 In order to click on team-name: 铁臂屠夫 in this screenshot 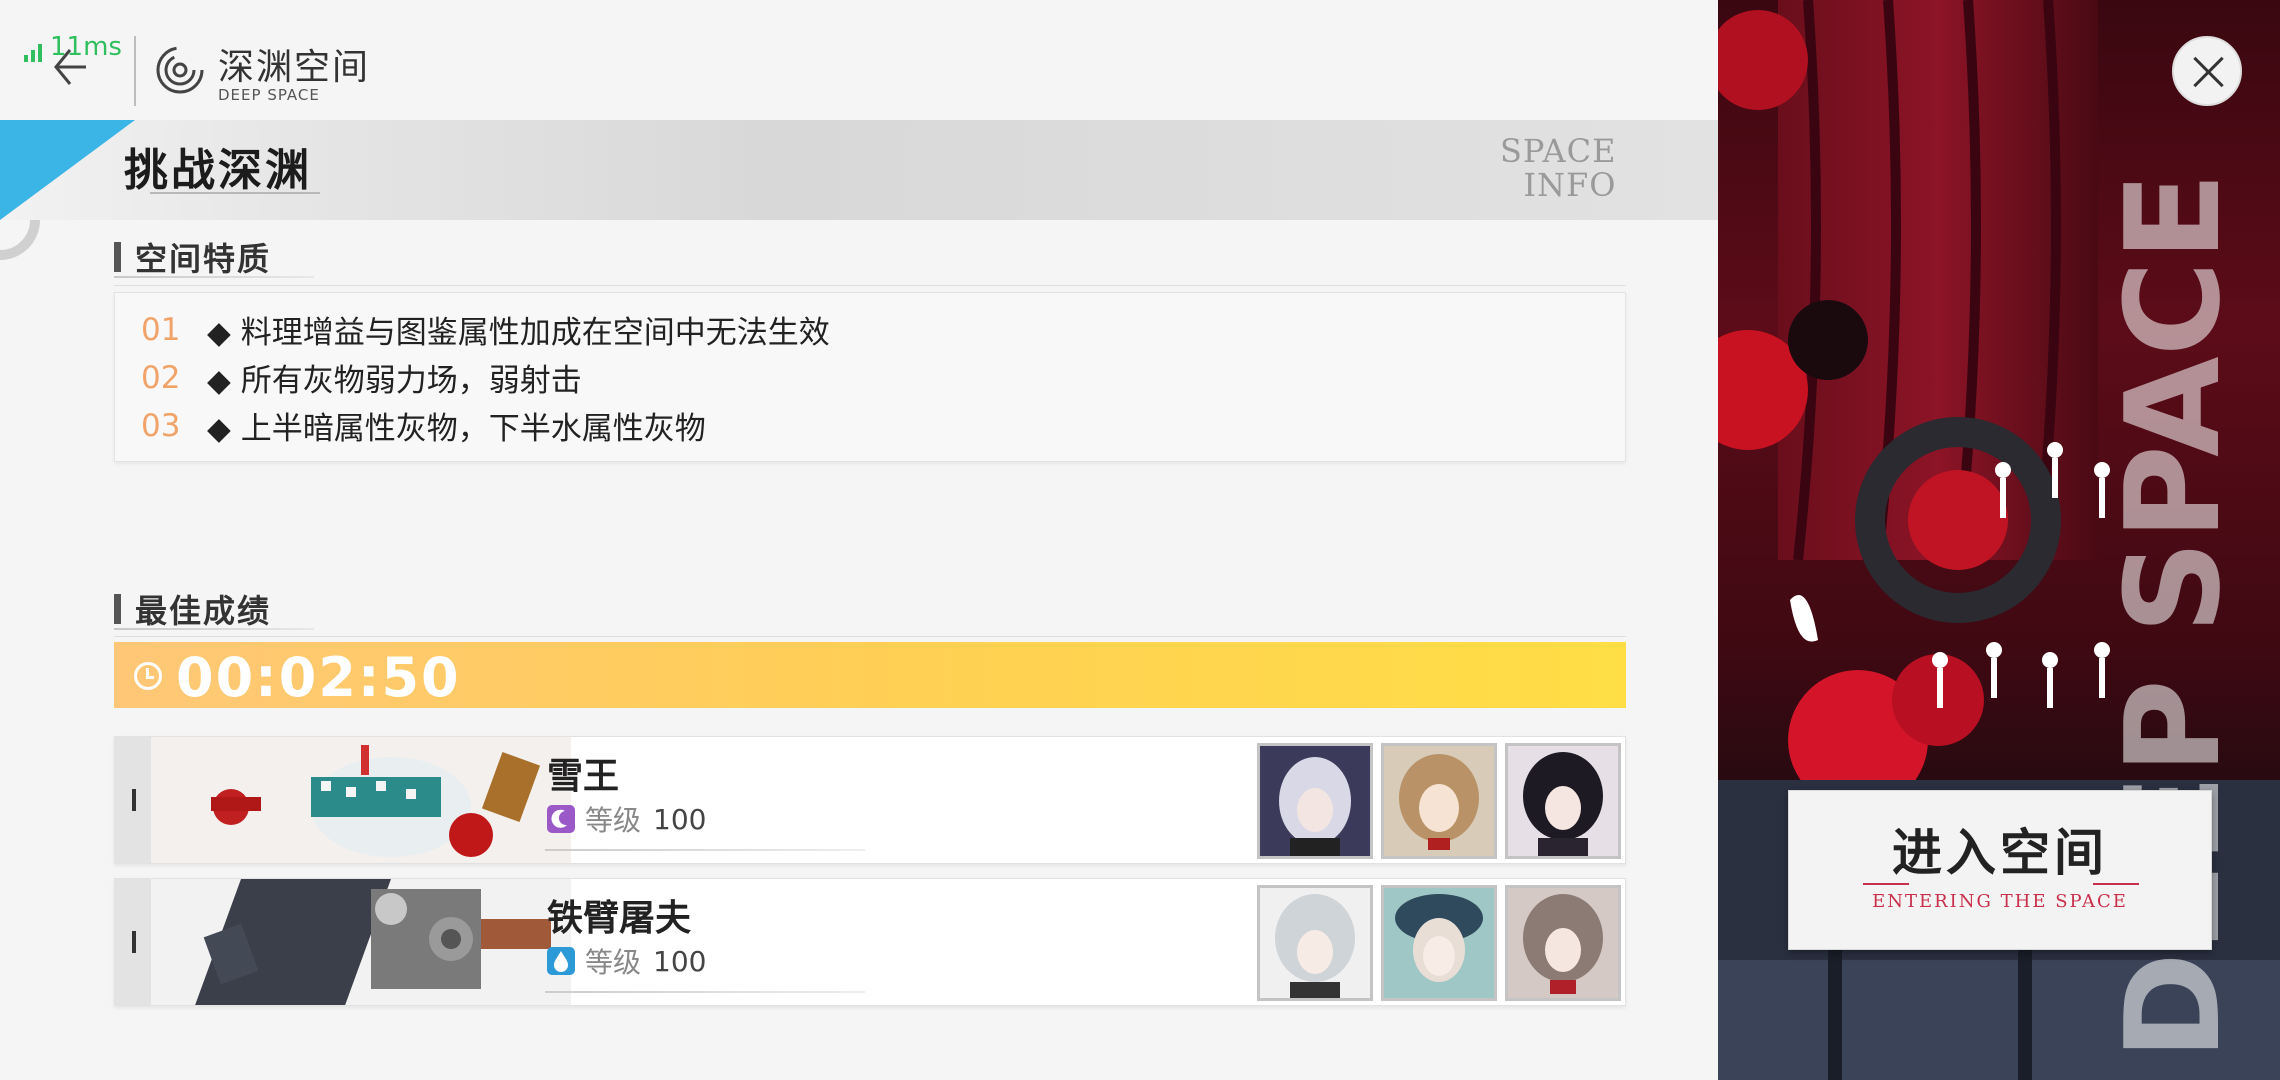, I will do `click(619, 918)`.